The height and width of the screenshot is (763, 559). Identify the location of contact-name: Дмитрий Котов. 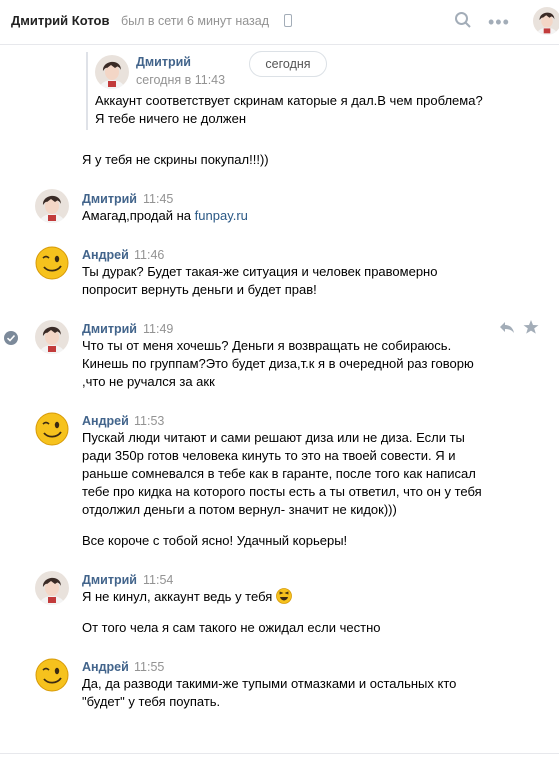
(60, 20).